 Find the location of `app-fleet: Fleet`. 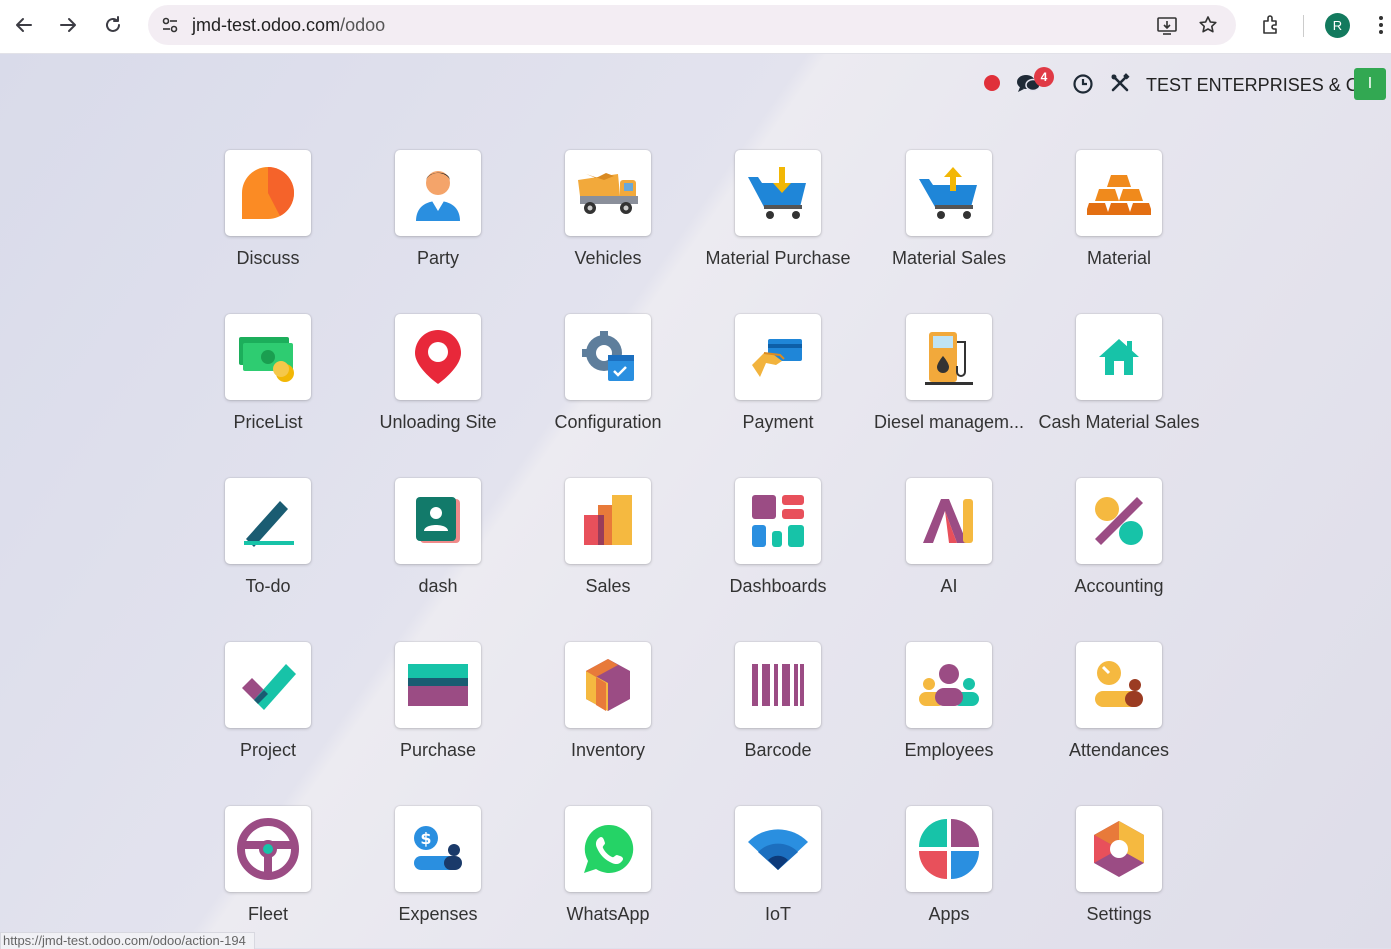

app-fleet: Fleet is located at coordinates (268, 876).